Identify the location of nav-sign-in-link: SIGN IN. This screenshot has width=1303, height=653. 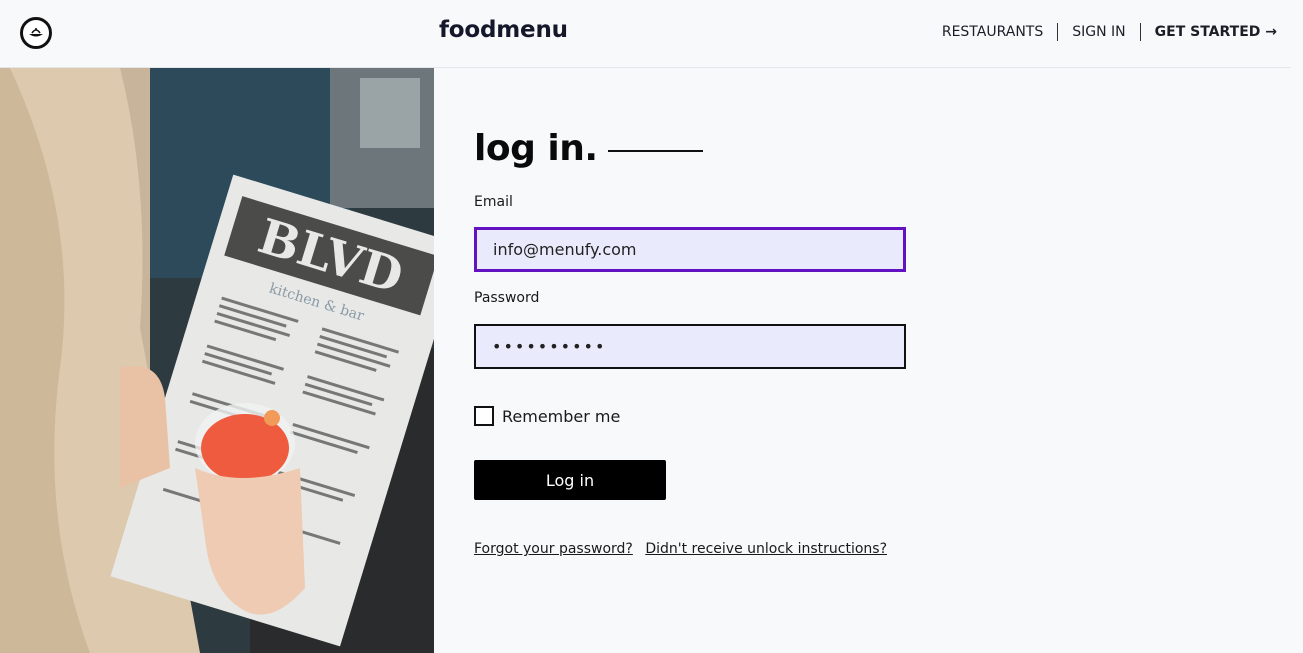
(1098, 32).